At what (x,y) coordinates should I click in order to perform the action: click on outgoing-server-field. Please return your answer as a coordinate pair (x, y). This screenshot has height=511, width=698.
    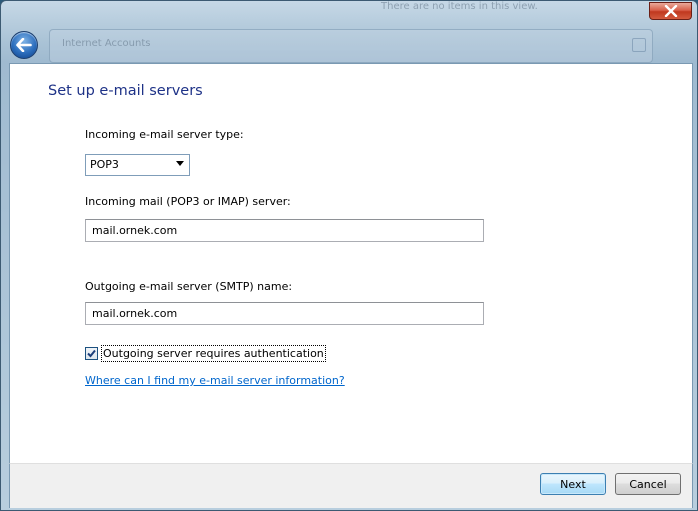
    Looking at the image, I should click on (284, 313).